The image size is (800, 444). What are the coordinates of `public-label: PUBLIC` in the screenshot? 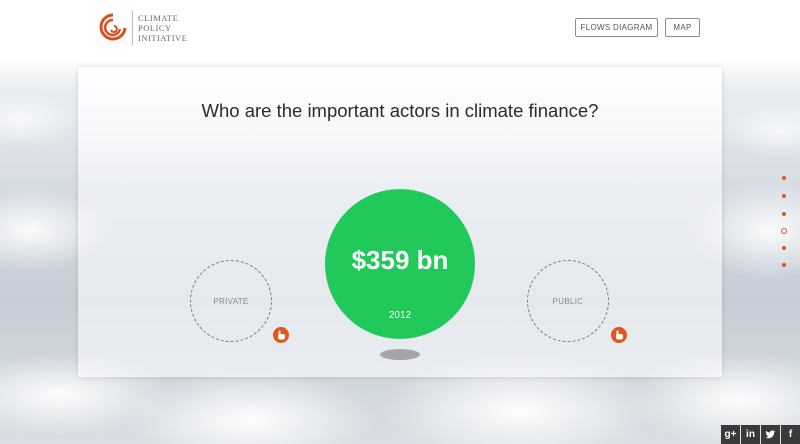 It's located at (568, 301).